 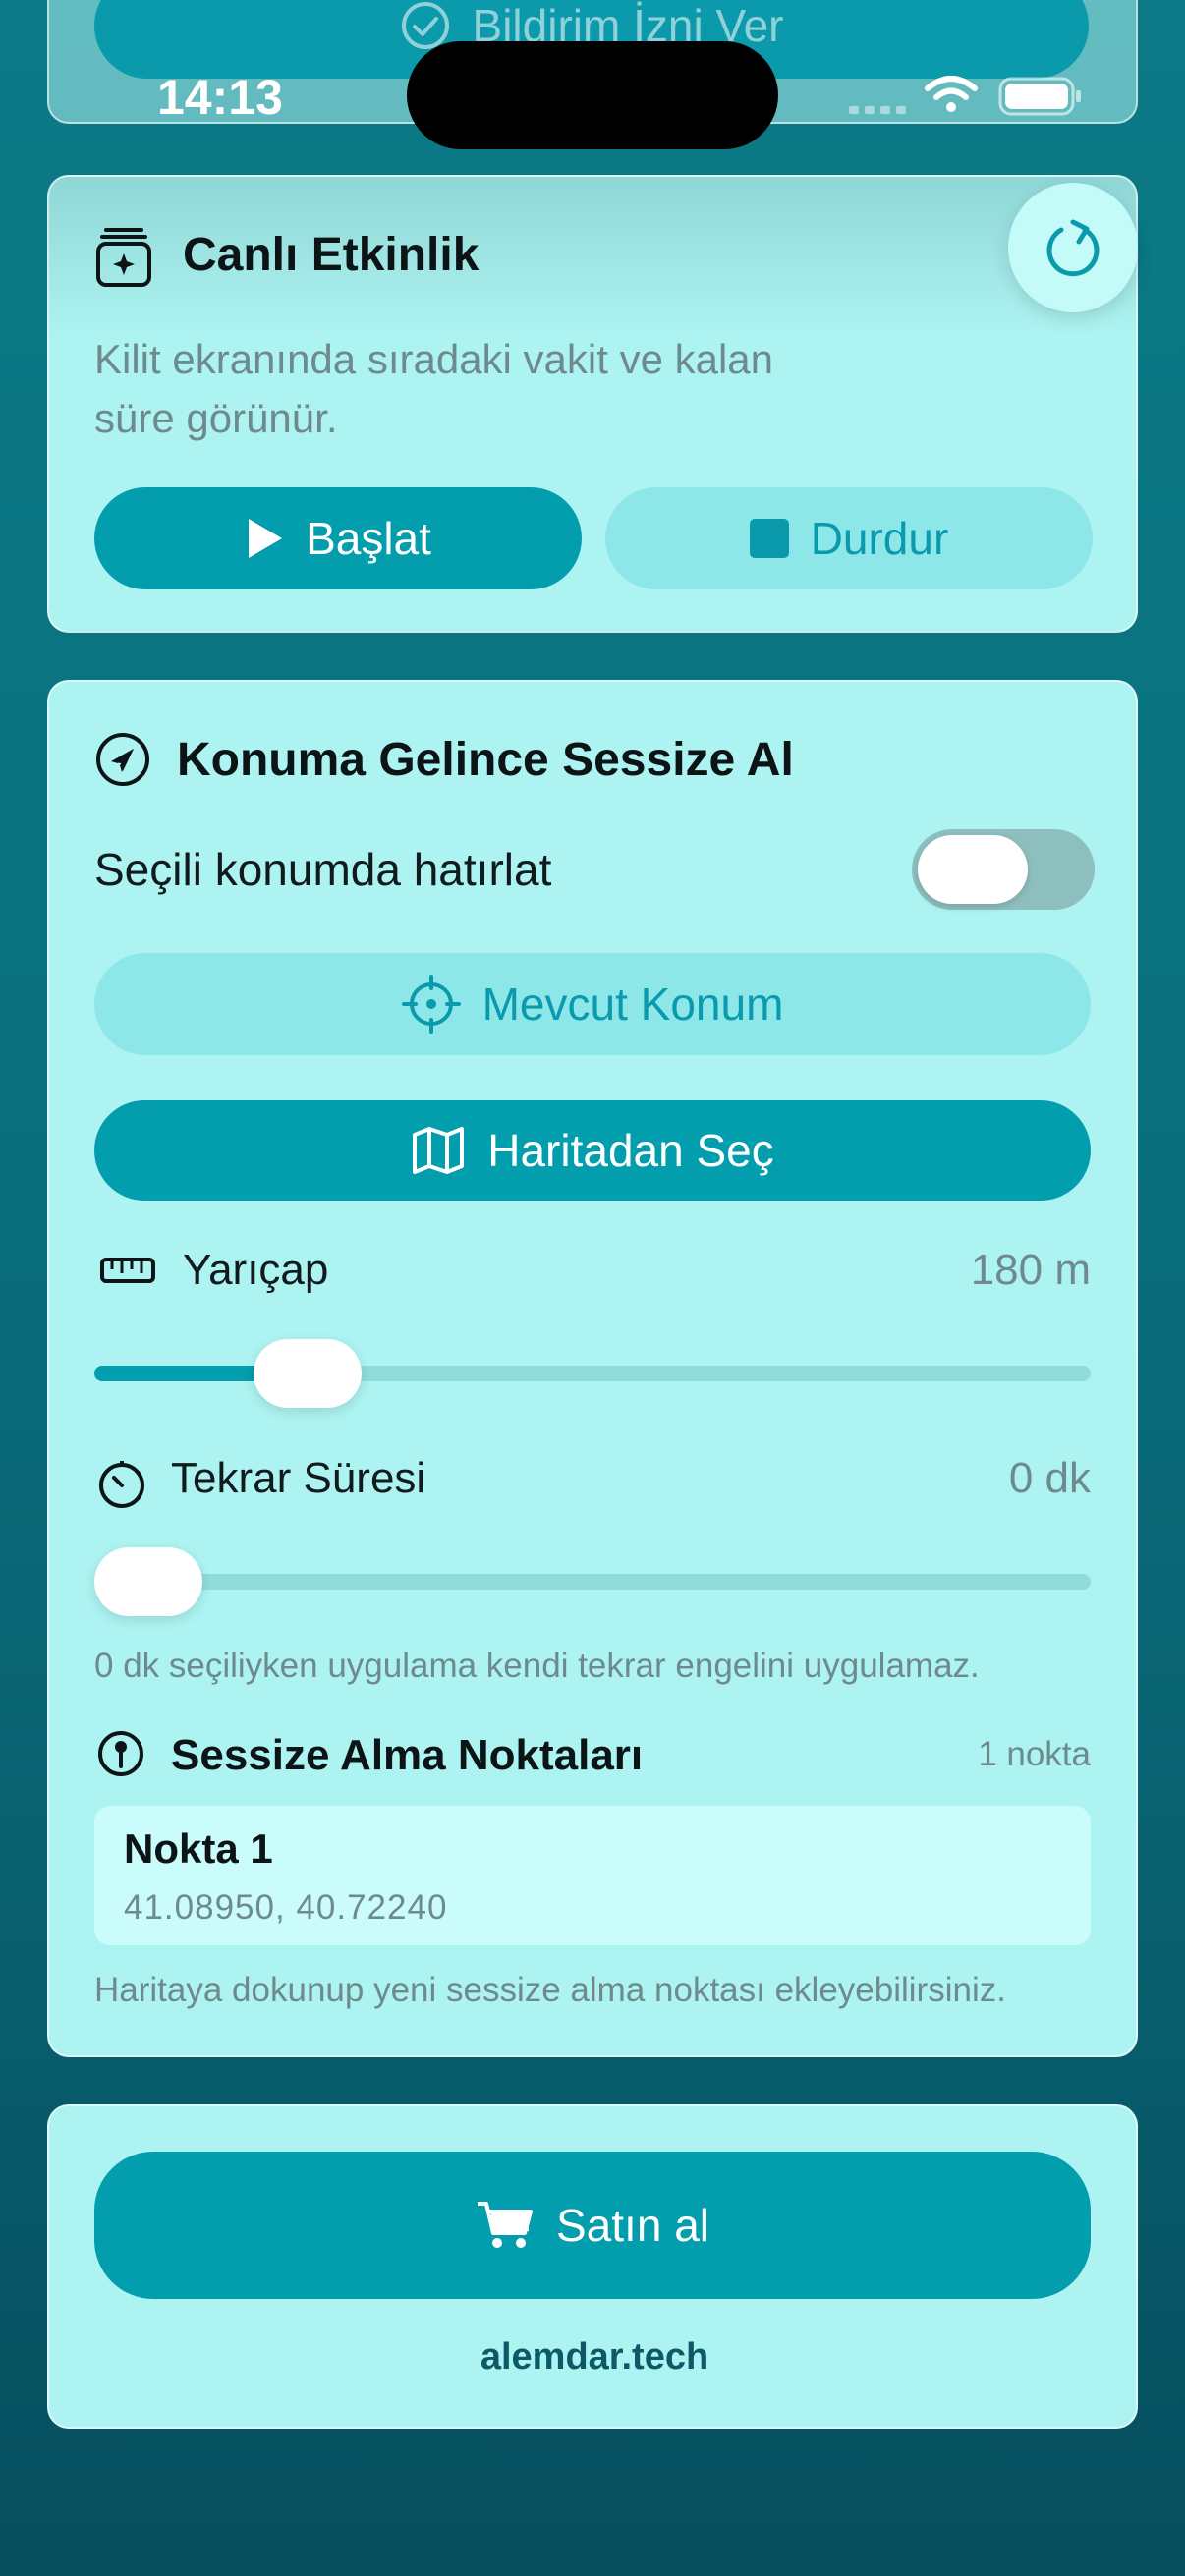 I want to click on mute-point-name: Nokta 1, so click(x=199, y=1848).